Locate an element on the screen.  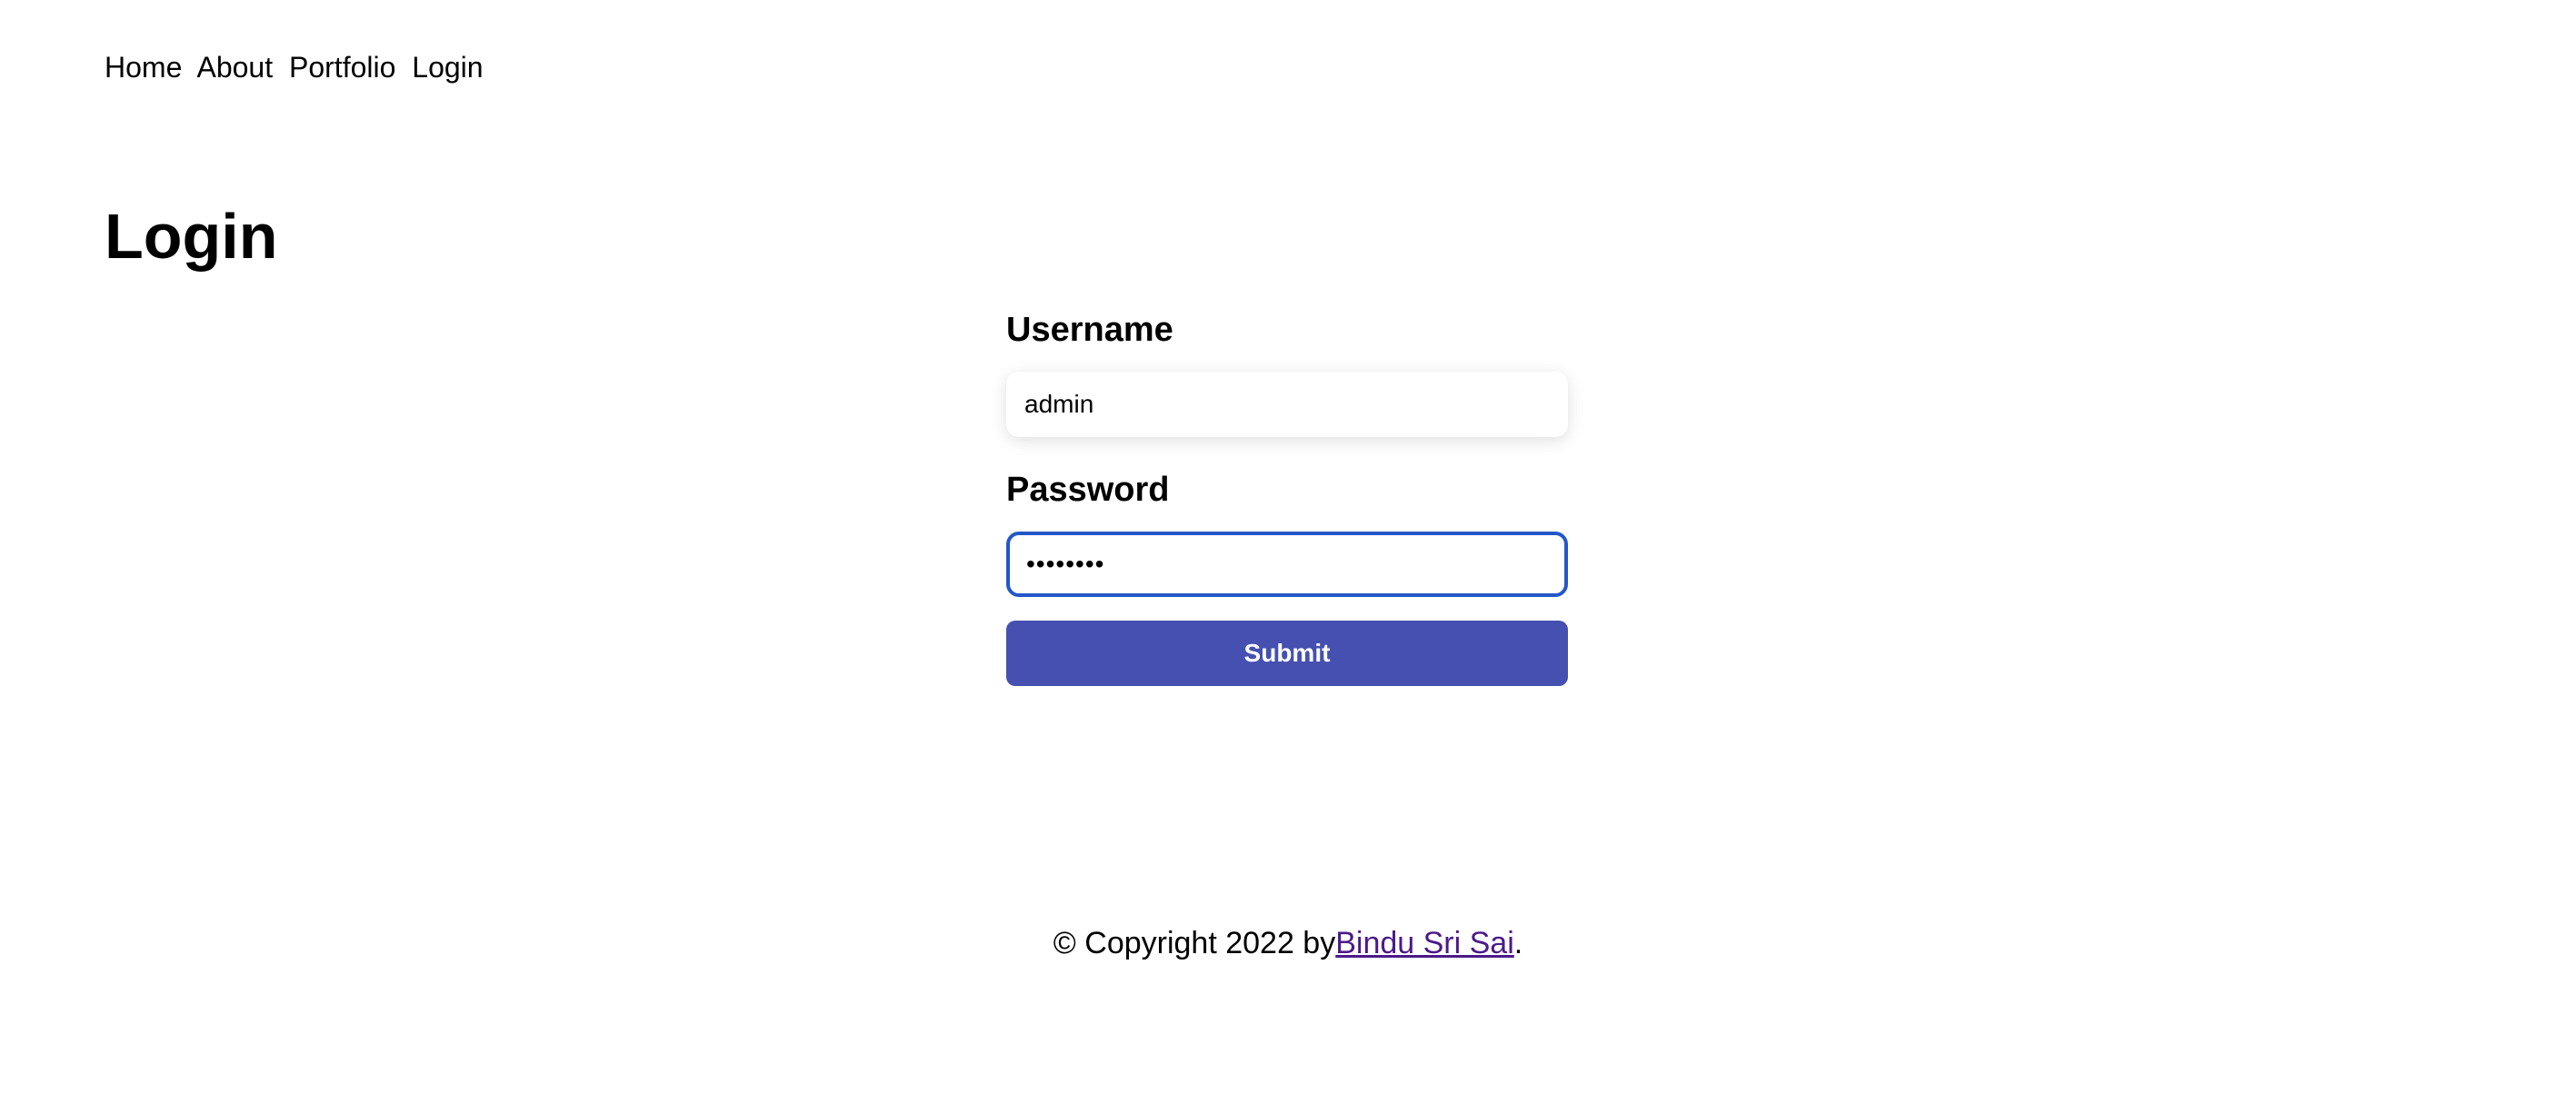
footer: © Copyright 2022 byBindu Sri Sai. is located at coordinates (1288, 943).